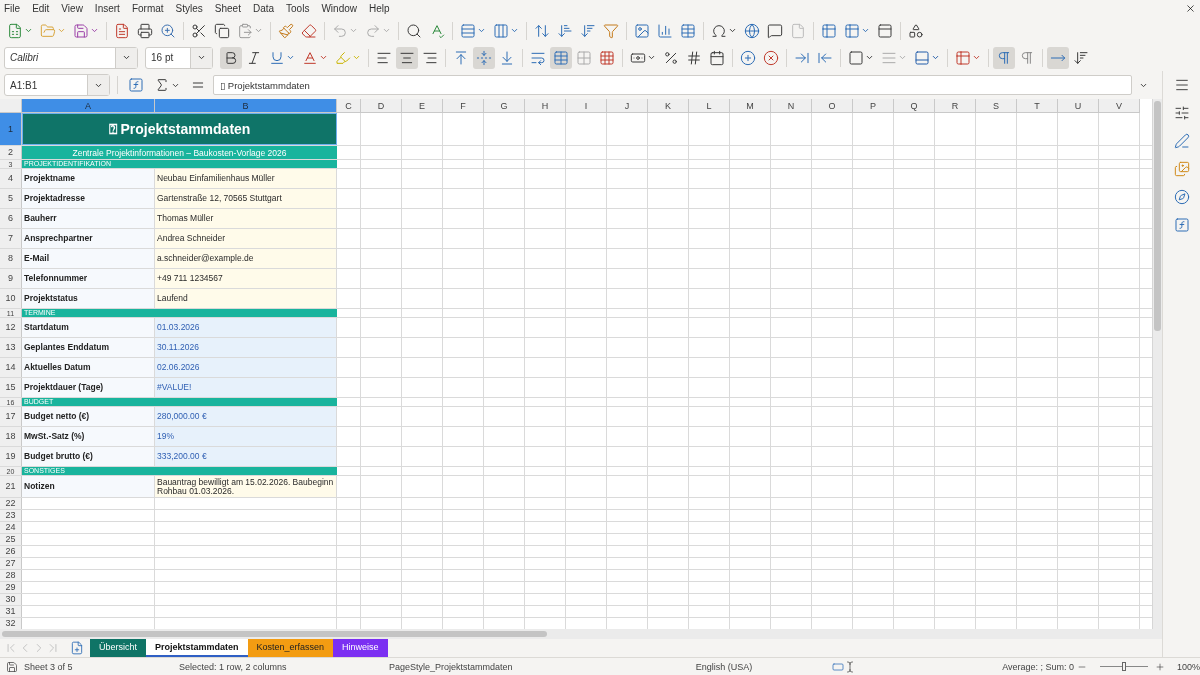 This screenshot has height=675, width=1200. I want to click on menu-item: Help, so click(383, 8).